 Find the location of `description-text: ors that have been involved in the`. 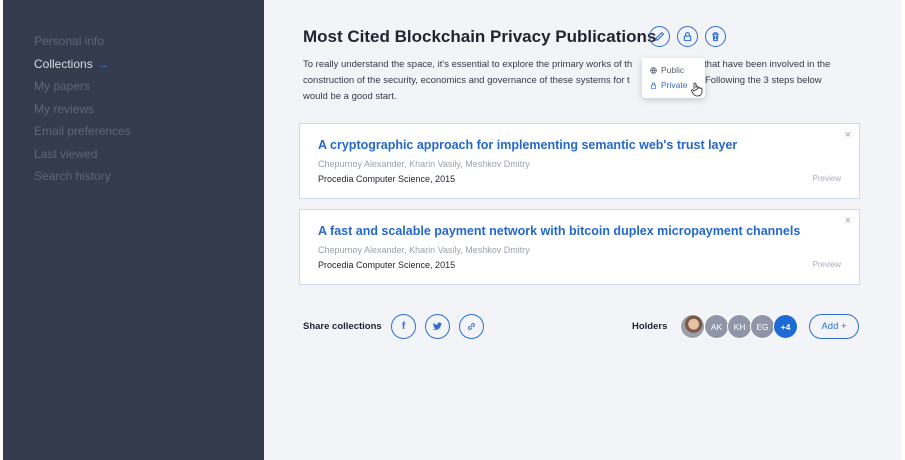

description-text: ors that have been involved in the is located at coordinates (759, 64).